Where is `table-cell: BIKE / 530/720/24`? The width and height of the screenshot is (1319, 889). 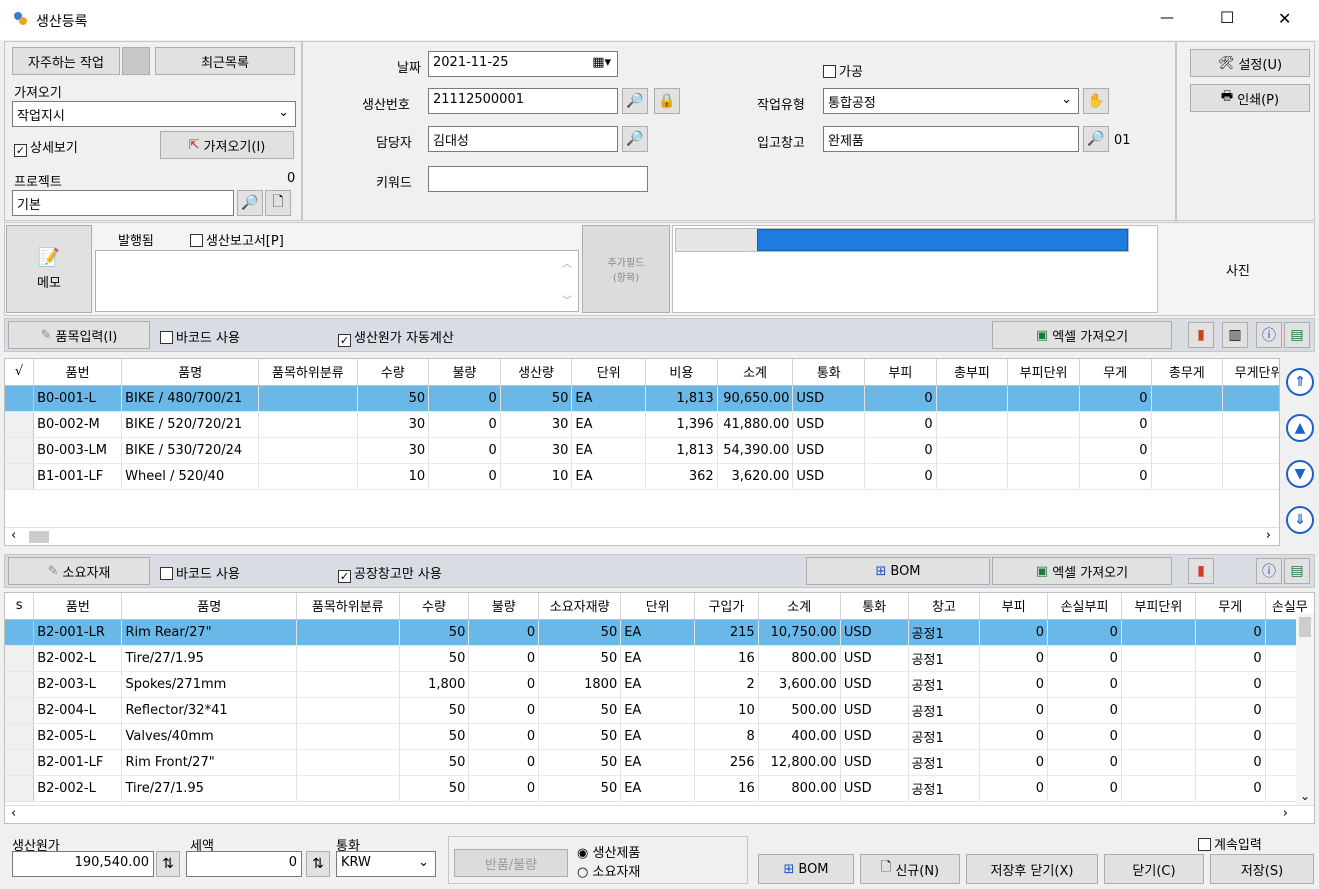
table-cell: BIKE / 530/720/24 is located at coordinates (190, 450).